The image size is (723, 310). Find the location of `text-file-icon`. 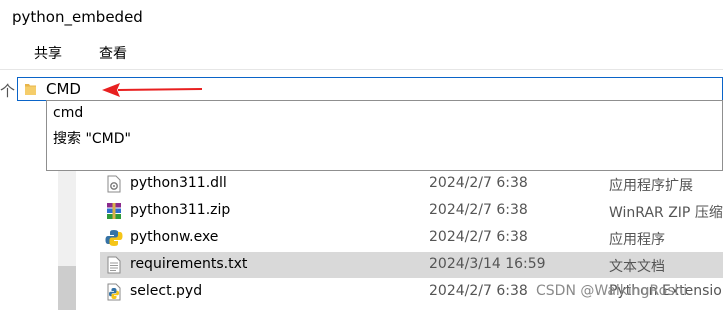

text-file-icon is located at coordinates (114, 265).